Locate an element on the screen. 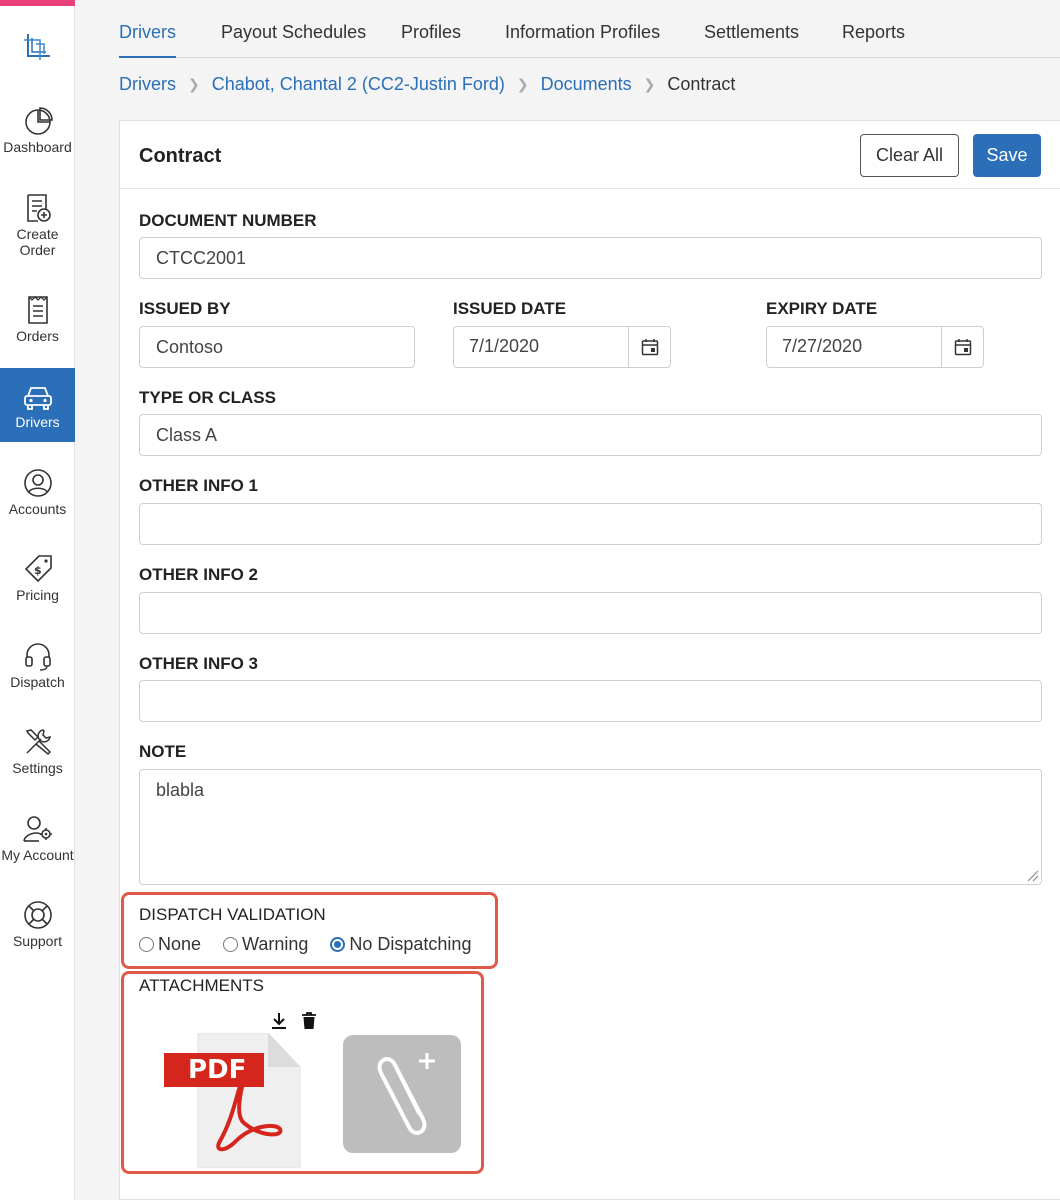 The width and height of the screenshot is (1060, 1200). radio-button-warning is located at coordinates (231, 944).